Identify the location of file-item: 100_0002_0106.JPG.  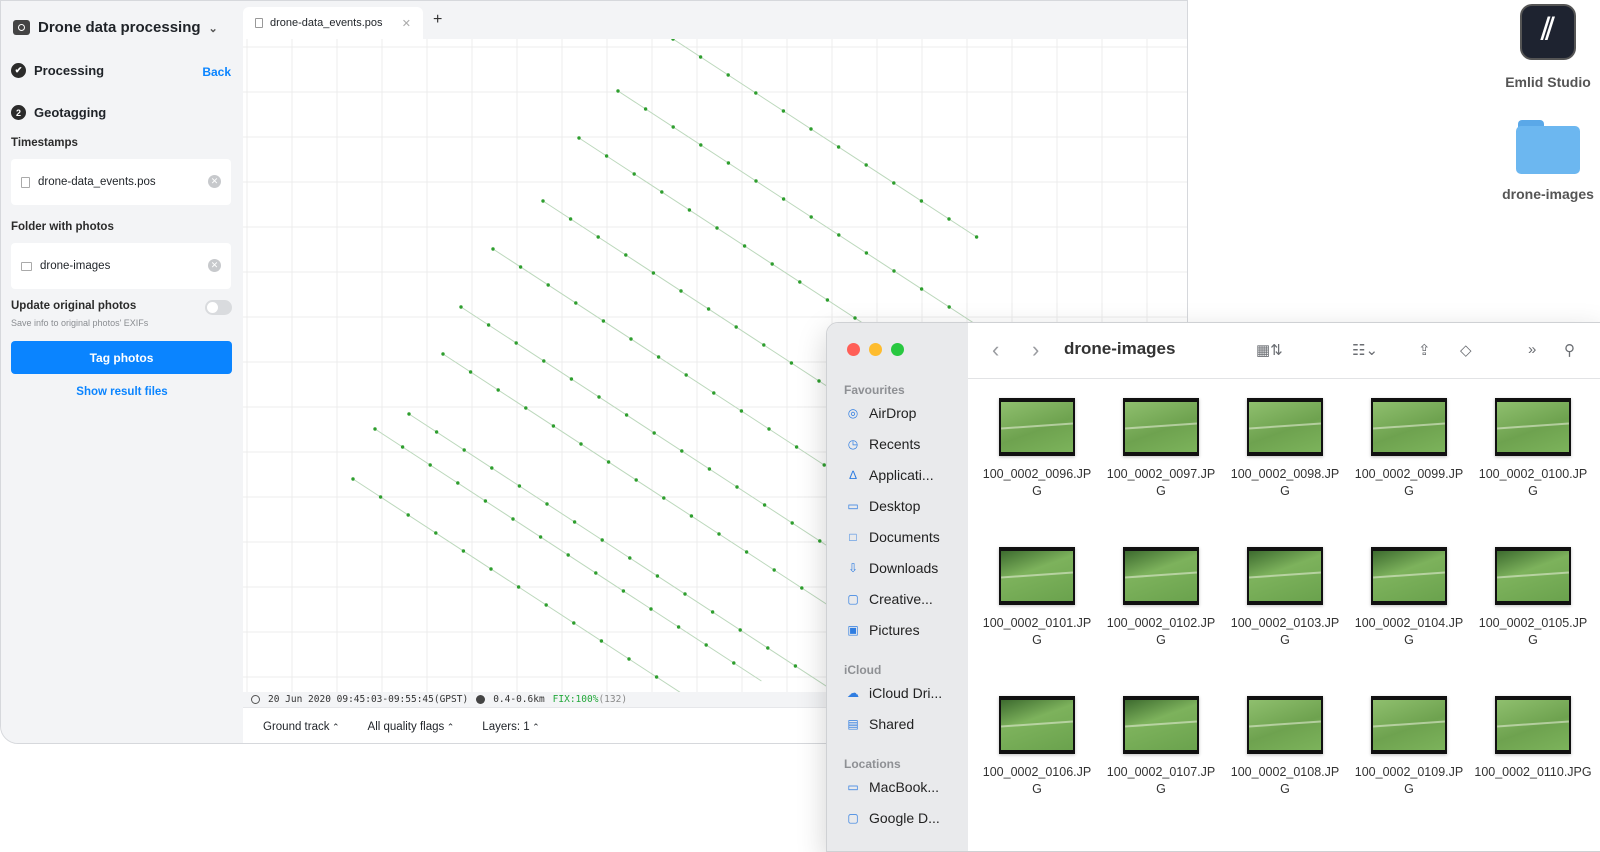
(1037, 747).